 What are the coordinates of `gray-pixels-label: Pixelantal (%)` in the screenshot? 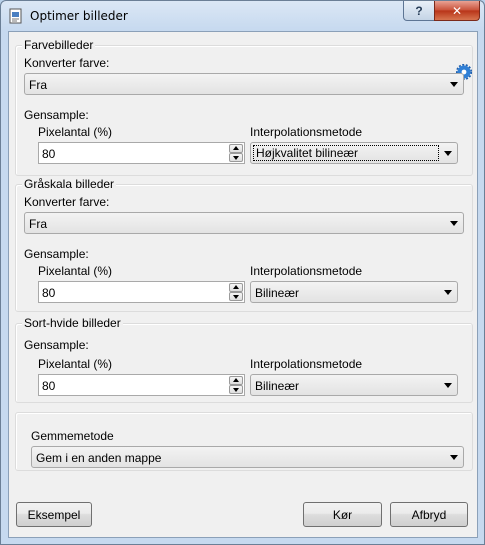 It's located at (75, 271).